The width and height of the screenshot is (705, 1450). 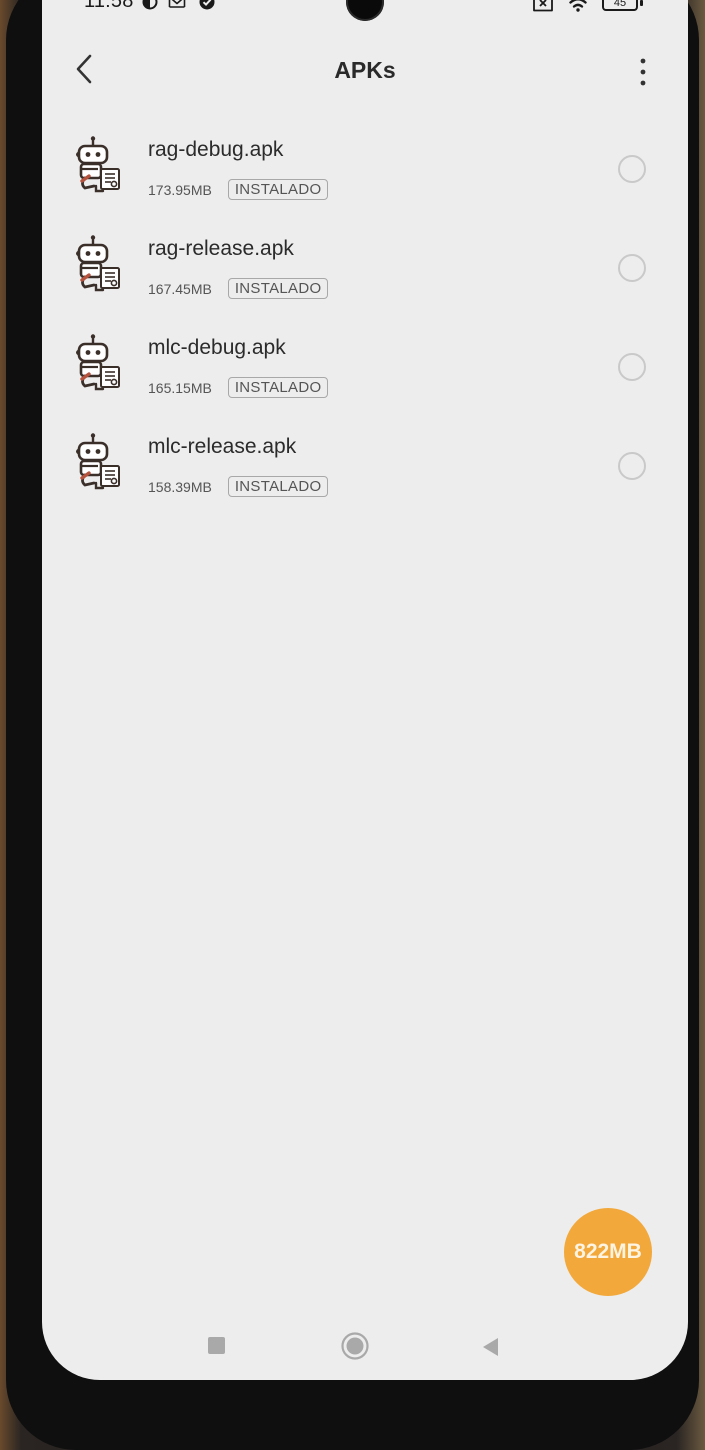 What do you see at coordinates (578, 6) in the screenshot?
I see `wifi-icon` at bounding box center [578, 6].